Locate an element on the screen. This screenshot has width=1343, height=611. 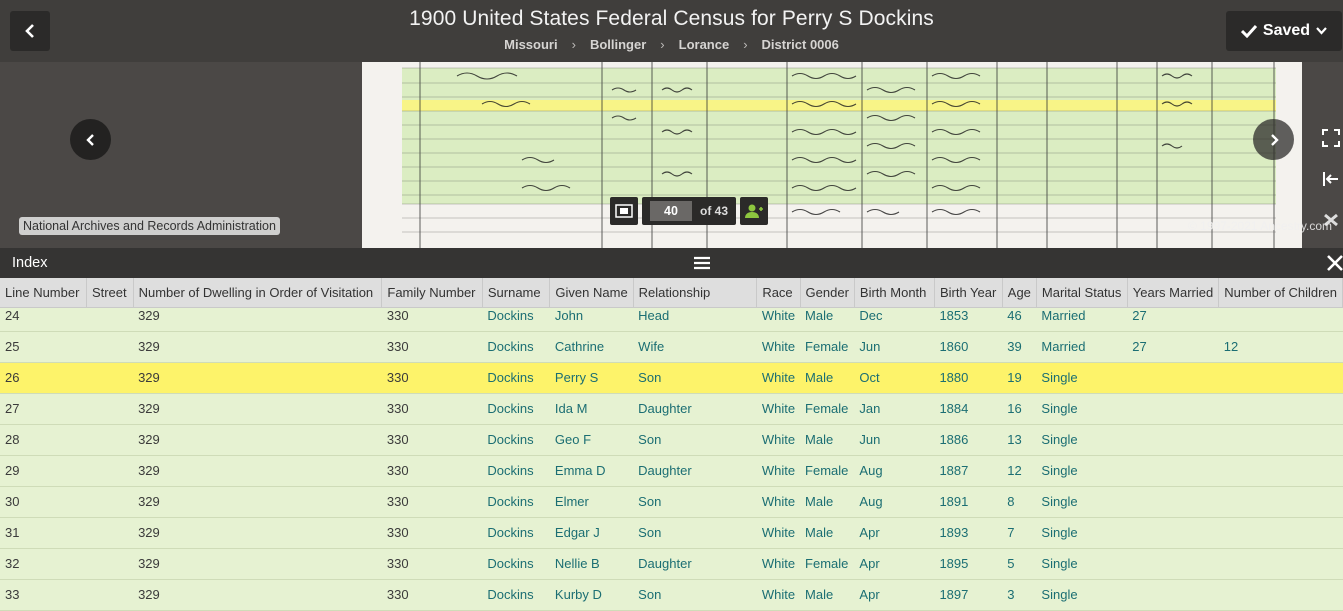
person-icon is located at coordinates (754, 211).